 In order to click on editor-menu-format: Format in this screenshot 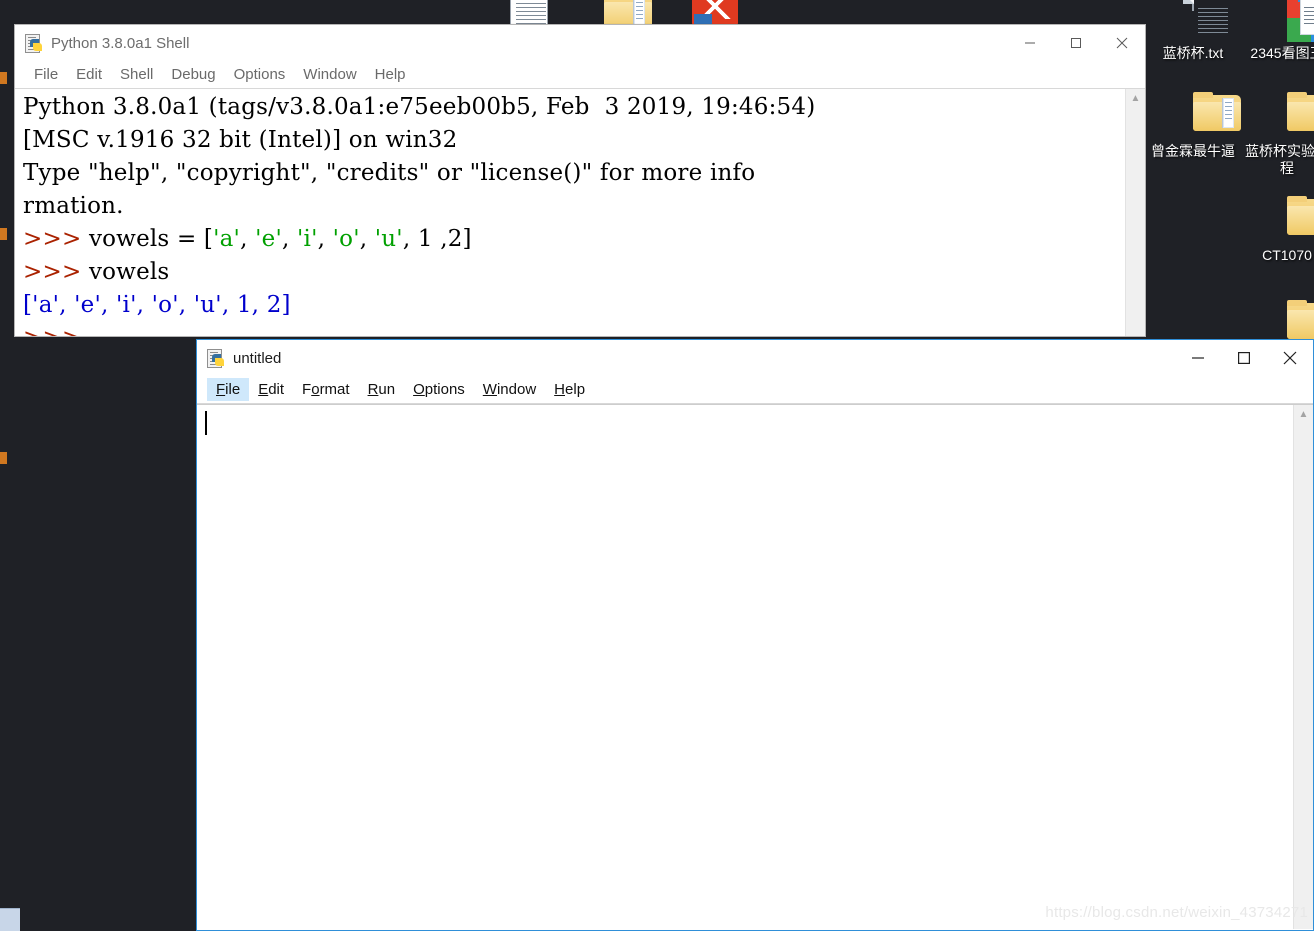, I will do `click(326, 389)`.